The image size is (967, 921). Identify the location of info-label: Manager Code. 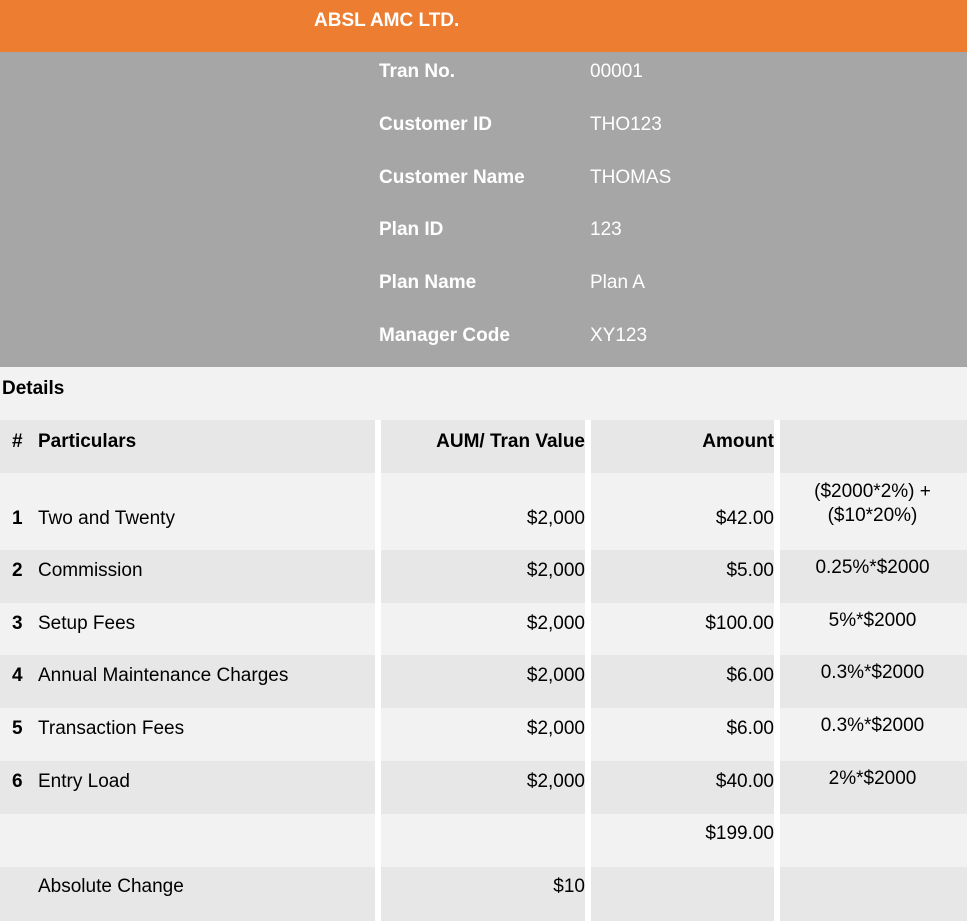
(444, 335).